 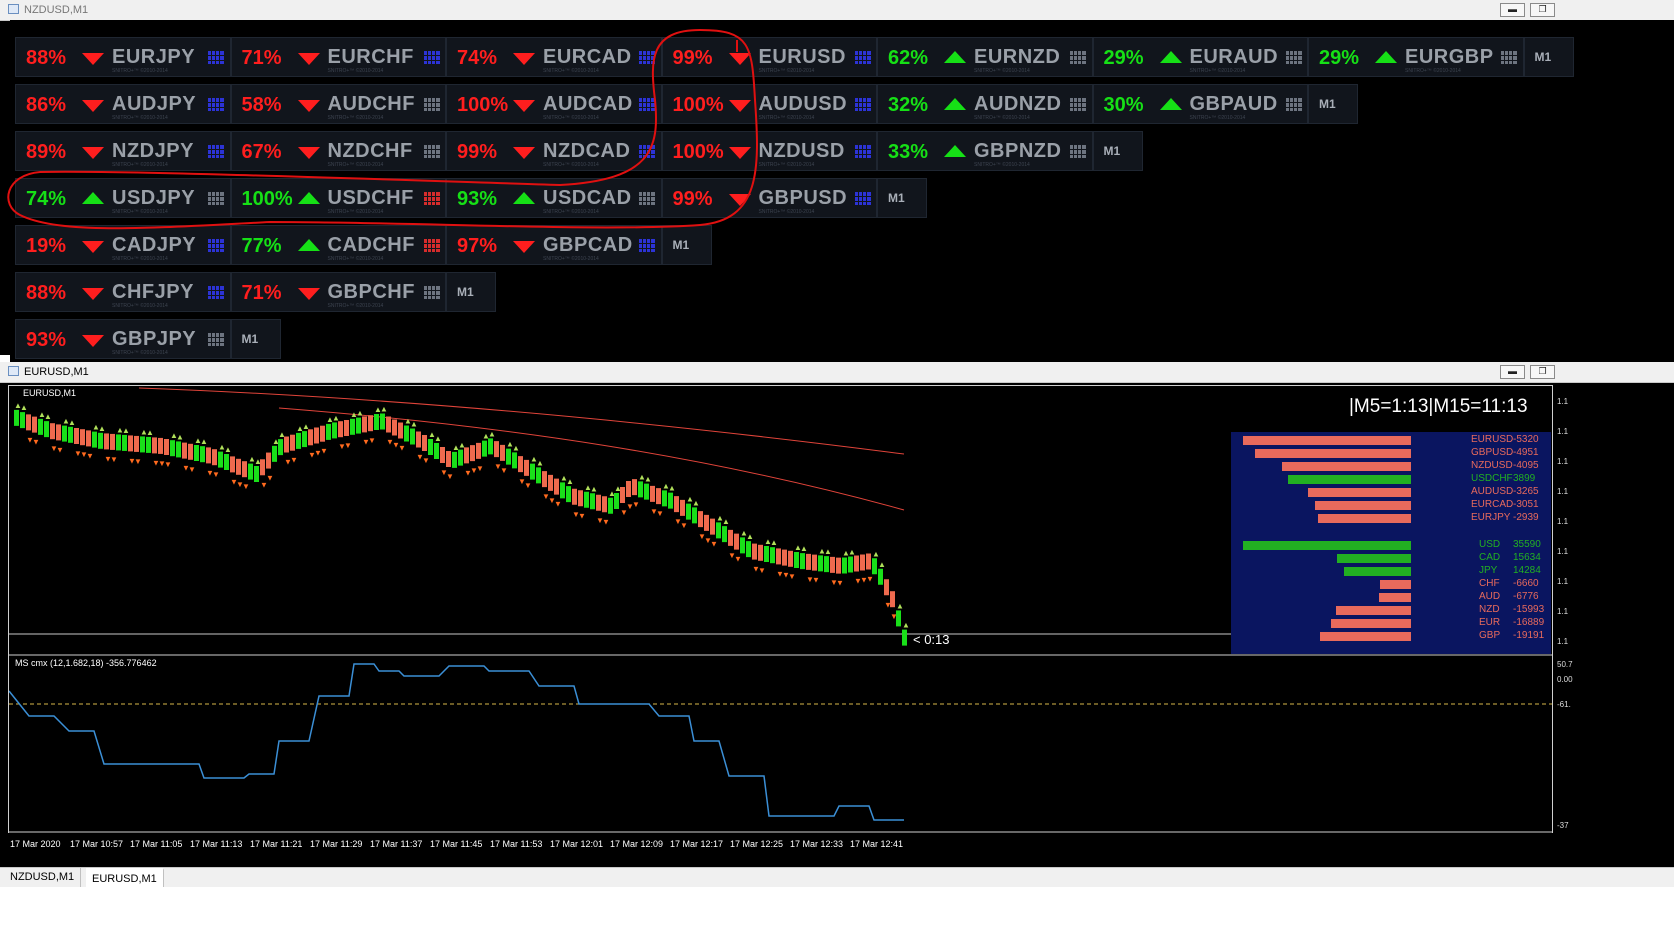 What do you see at coordinates (123, 339) in the screenshot?
I see `pair-cell-gbpjpy: 93% GBPJPY SNITRO+™ ©2010-2014` at bounding box center [123, 339].